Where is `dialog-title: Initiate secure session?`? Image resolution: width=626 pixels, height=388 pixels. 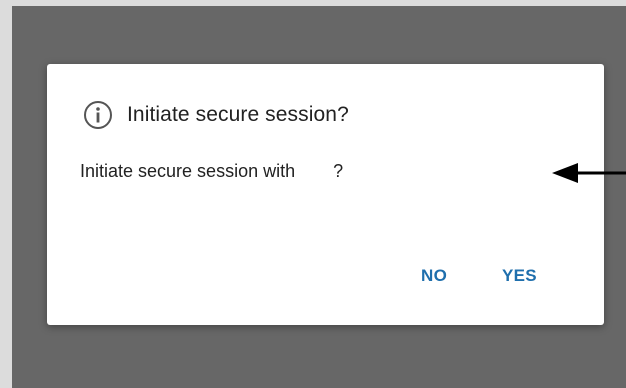
dialog-title: Initiate secure session? is located at coordinates (238, 114).